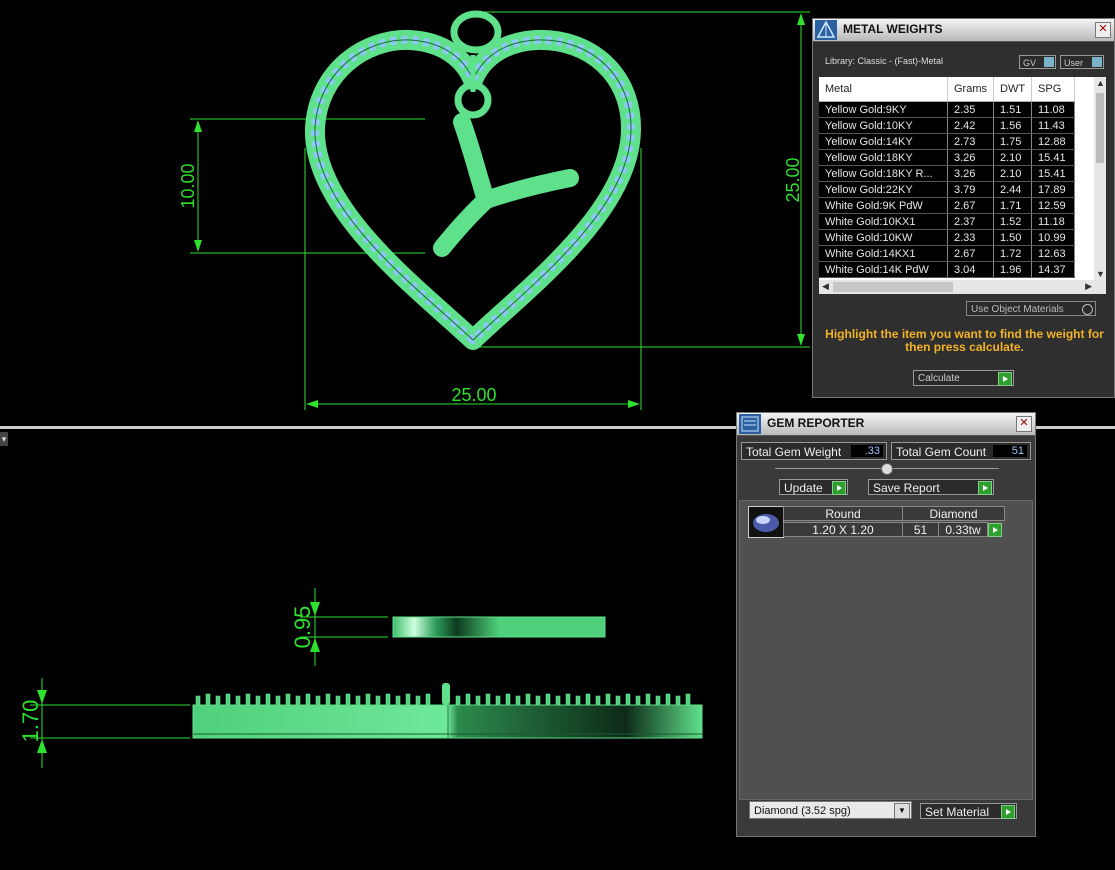 This screenshot has height=870, width=1115. Describe the element at coordinates (499, 627) in the screenshot. I see `charm-plate-side` at that location.